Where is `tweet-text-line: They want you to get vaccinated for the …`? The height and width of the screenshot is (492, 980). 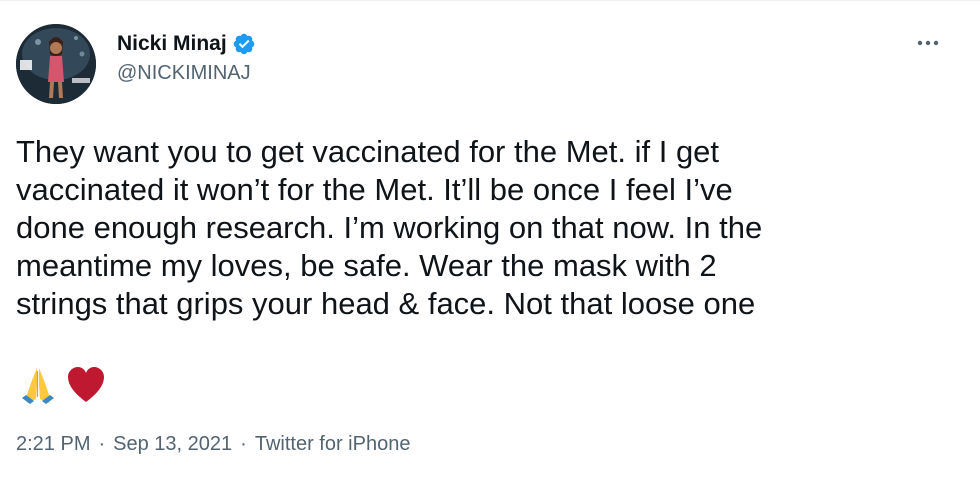 tweet-text-line: They want you to get vaccinated for the … is located at coordinates (368, 151).